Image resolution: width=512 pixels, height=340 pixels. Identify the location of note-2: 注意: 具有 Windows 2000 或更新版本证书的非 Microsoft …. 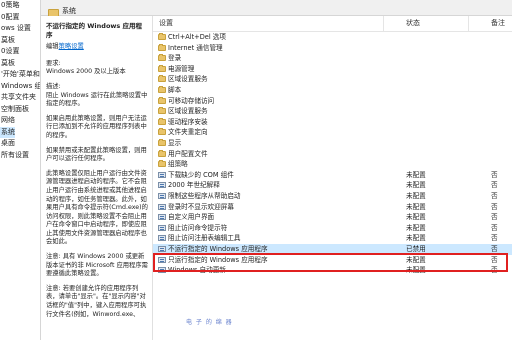
(97, 265).